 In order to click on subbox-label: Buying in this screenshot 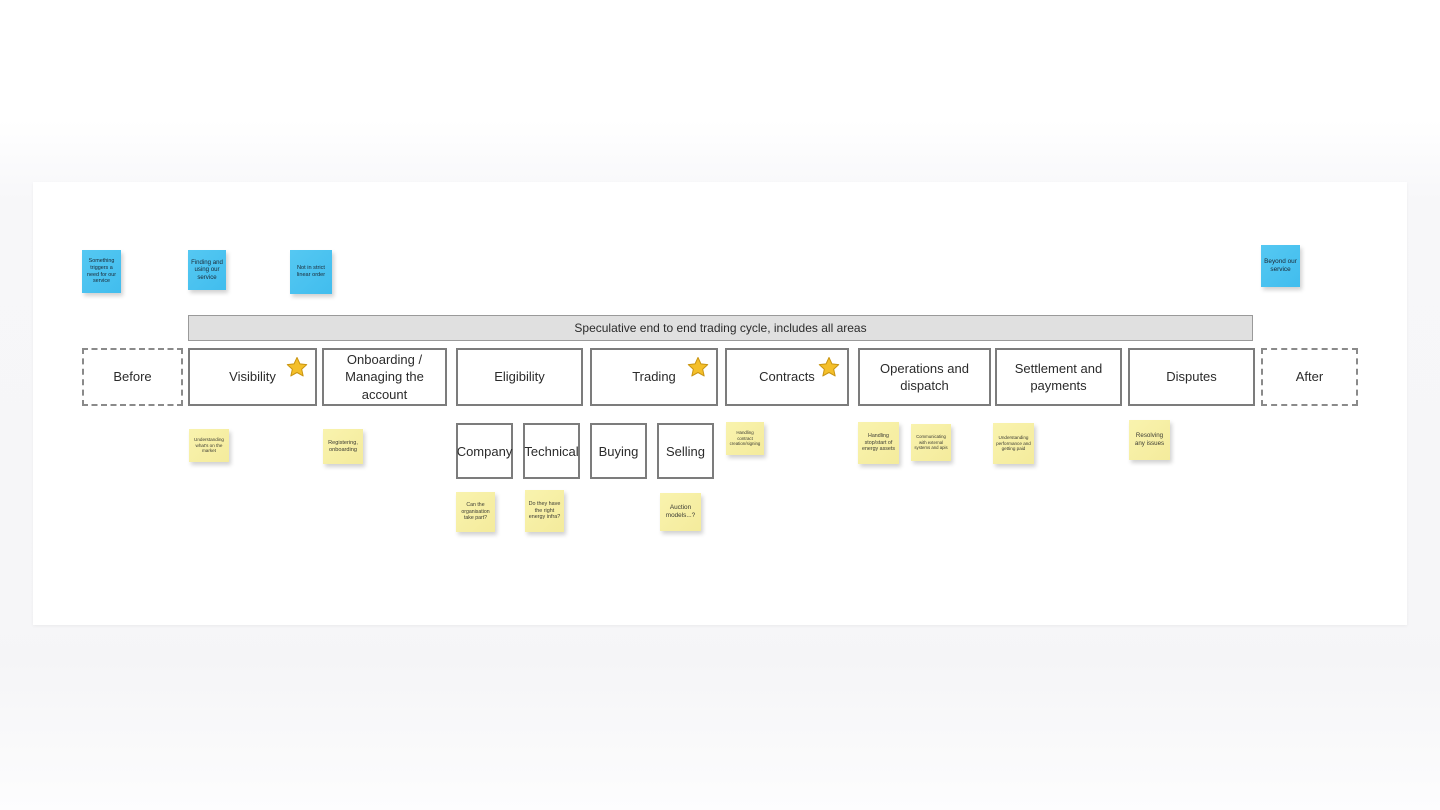, I will do `click(618, 451)`.